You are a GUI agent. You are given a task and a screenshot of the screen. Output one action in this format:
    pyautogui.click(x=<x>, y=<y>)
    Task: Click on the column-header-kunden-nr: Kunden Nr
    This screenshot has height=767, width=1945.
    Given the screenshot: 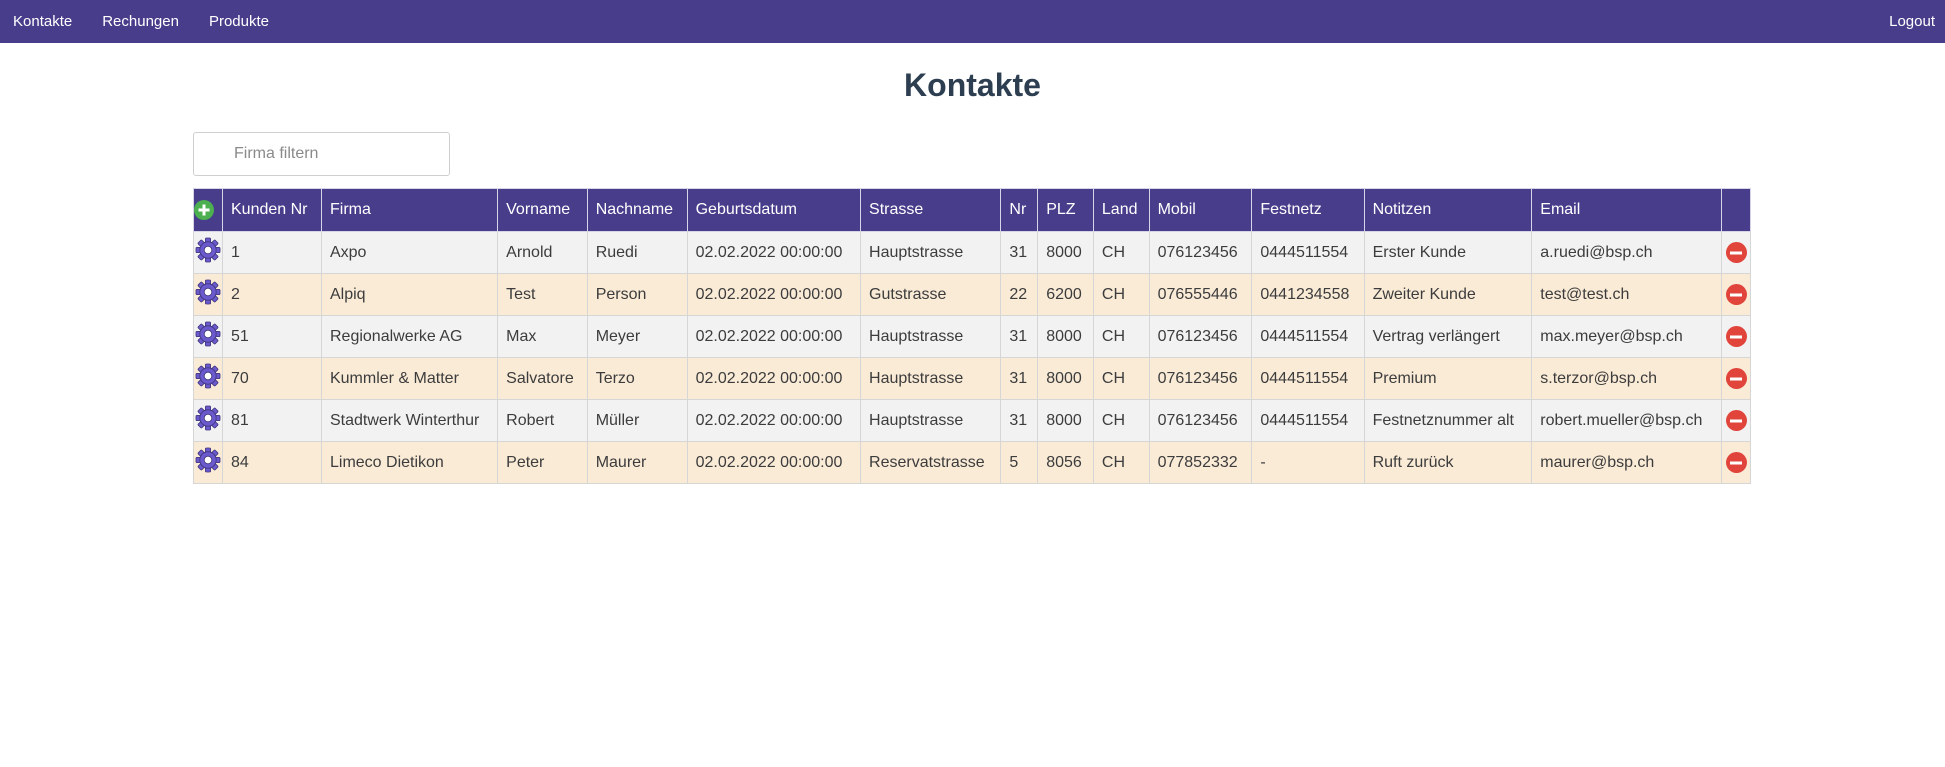 What is the action you would take?
    pyautogui.click(x=272, y=210)
    